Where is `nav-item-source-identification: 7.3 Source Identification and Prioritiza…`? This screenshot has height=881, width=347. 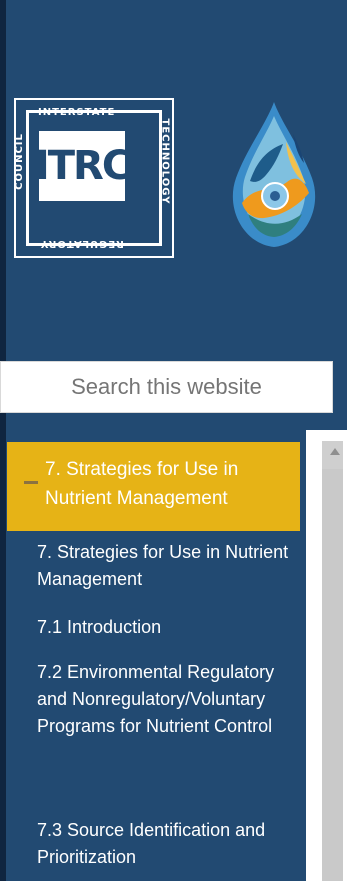
nav-item-source-identification: 7.3 Source Identification and Prioritiza… is located at coordinates (153, 847).